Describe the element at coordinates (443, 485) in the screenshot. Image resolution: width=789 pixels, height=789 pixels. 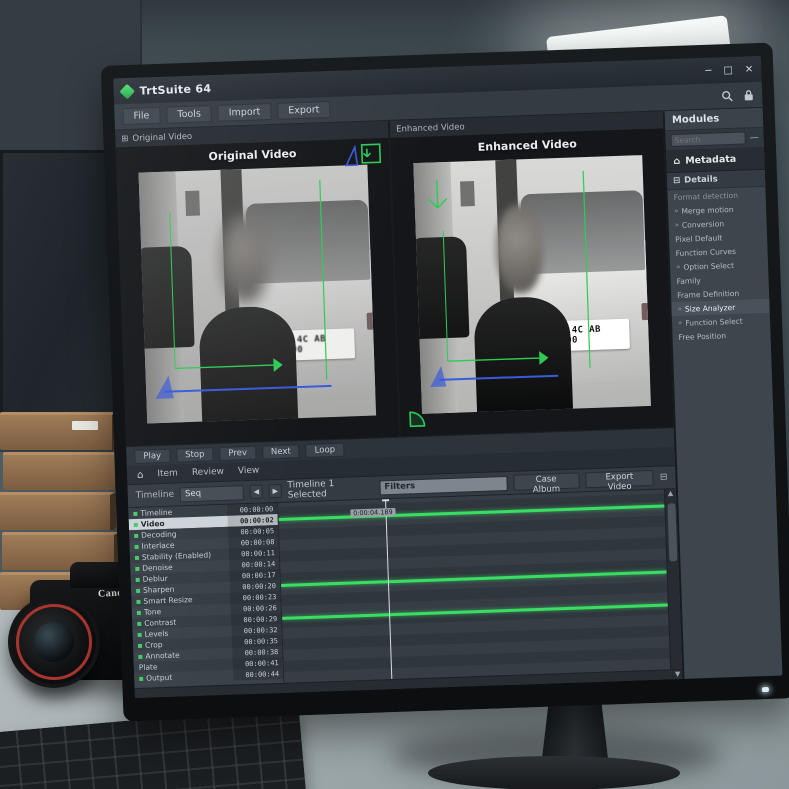
I see `filters-input` at that location.